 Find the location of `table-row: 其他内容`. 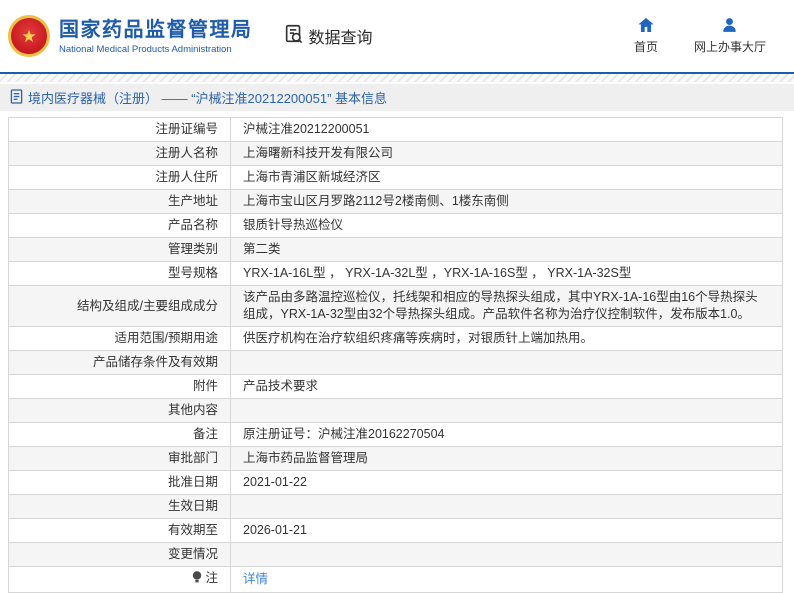

table-row: 其他内容 is located at coordinates (395, 410).